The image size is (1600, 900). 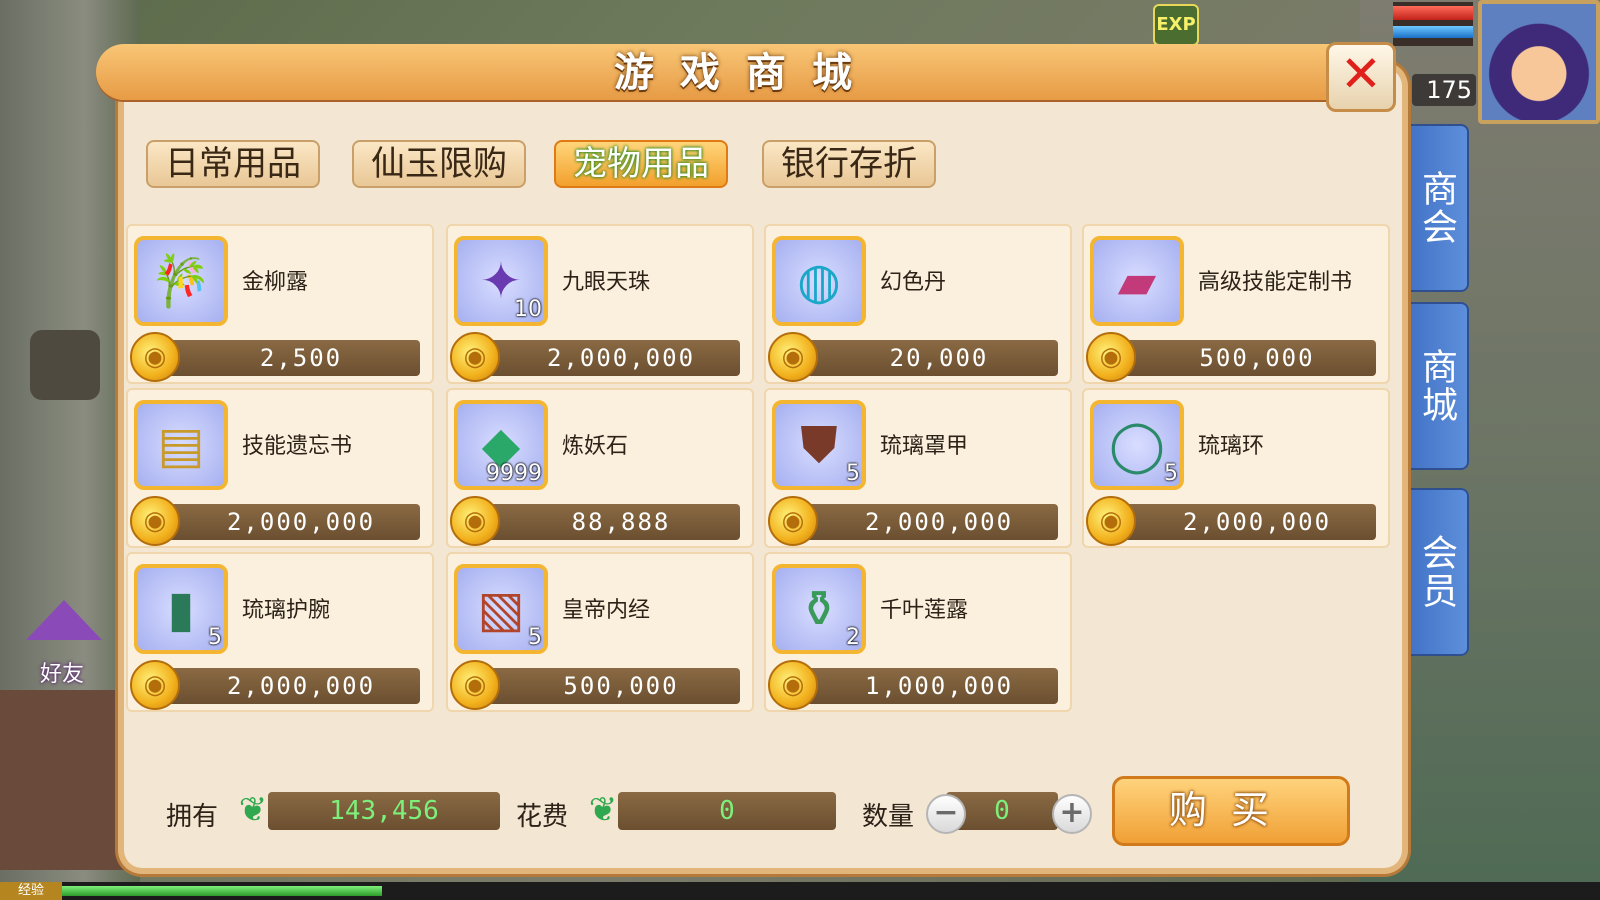 I want to click on tab-daily-goods: 日常用品, so click(x=233, y=164).